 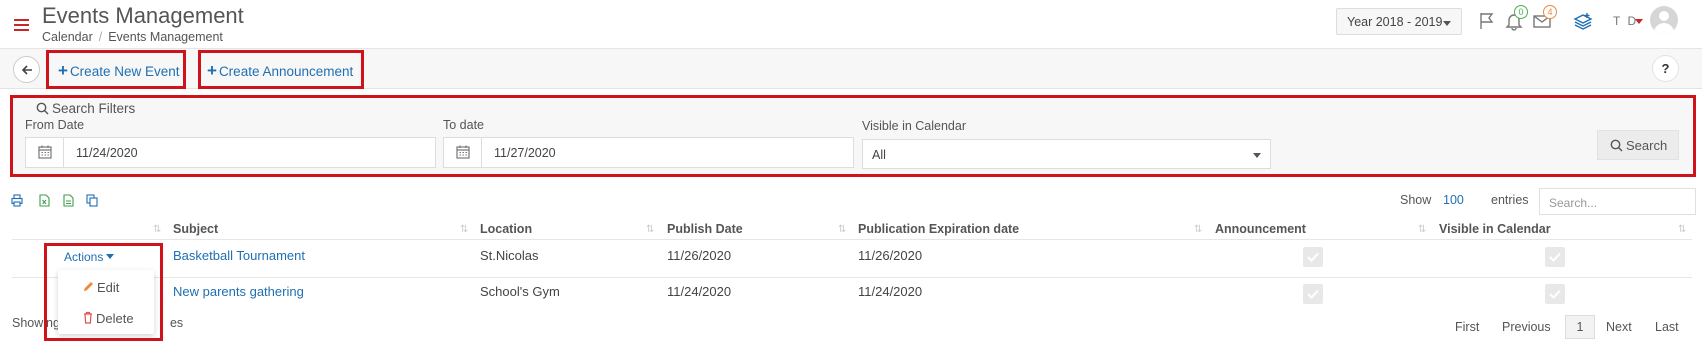 What do you see at coordinates (1550, 12) in the screenshot?
I see `messages-badge: 4` at bounding box center [1550, 12].